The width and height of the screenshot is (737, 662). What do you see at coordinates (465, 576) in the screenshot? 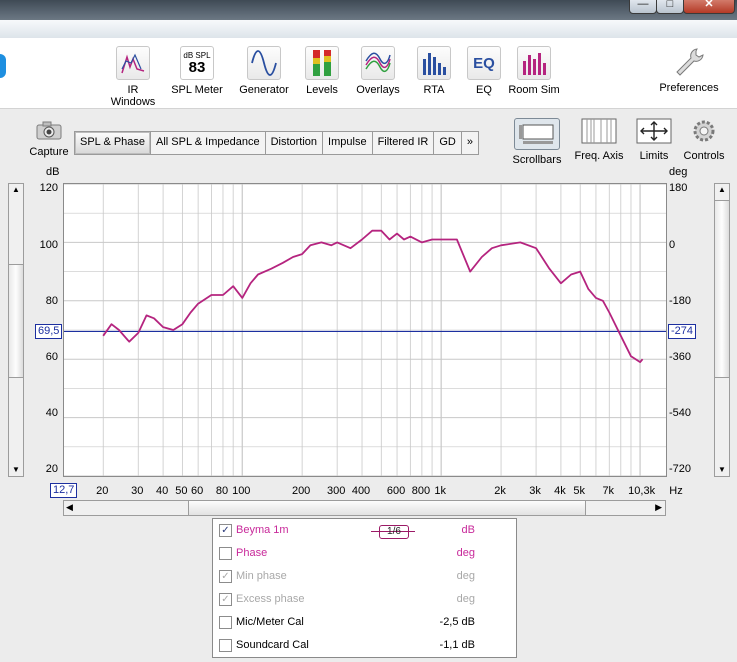
I see `min-phase-unit: deg` at bounding box center [465, 576].